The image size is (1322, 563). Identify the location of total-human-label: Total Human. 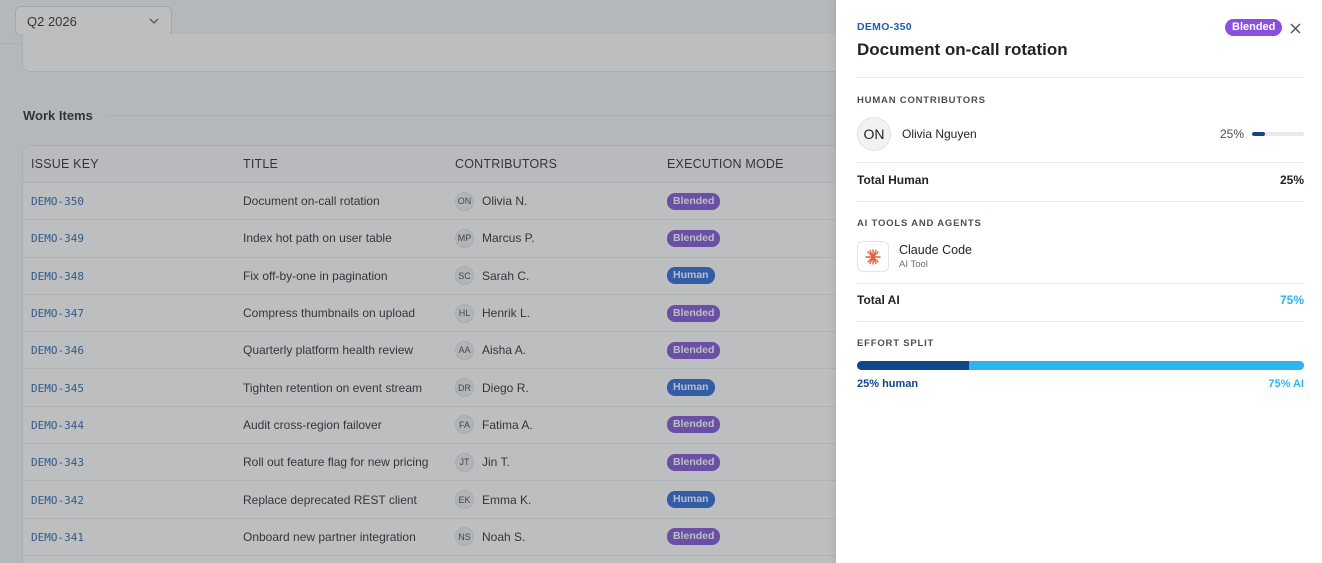
(893, 180).